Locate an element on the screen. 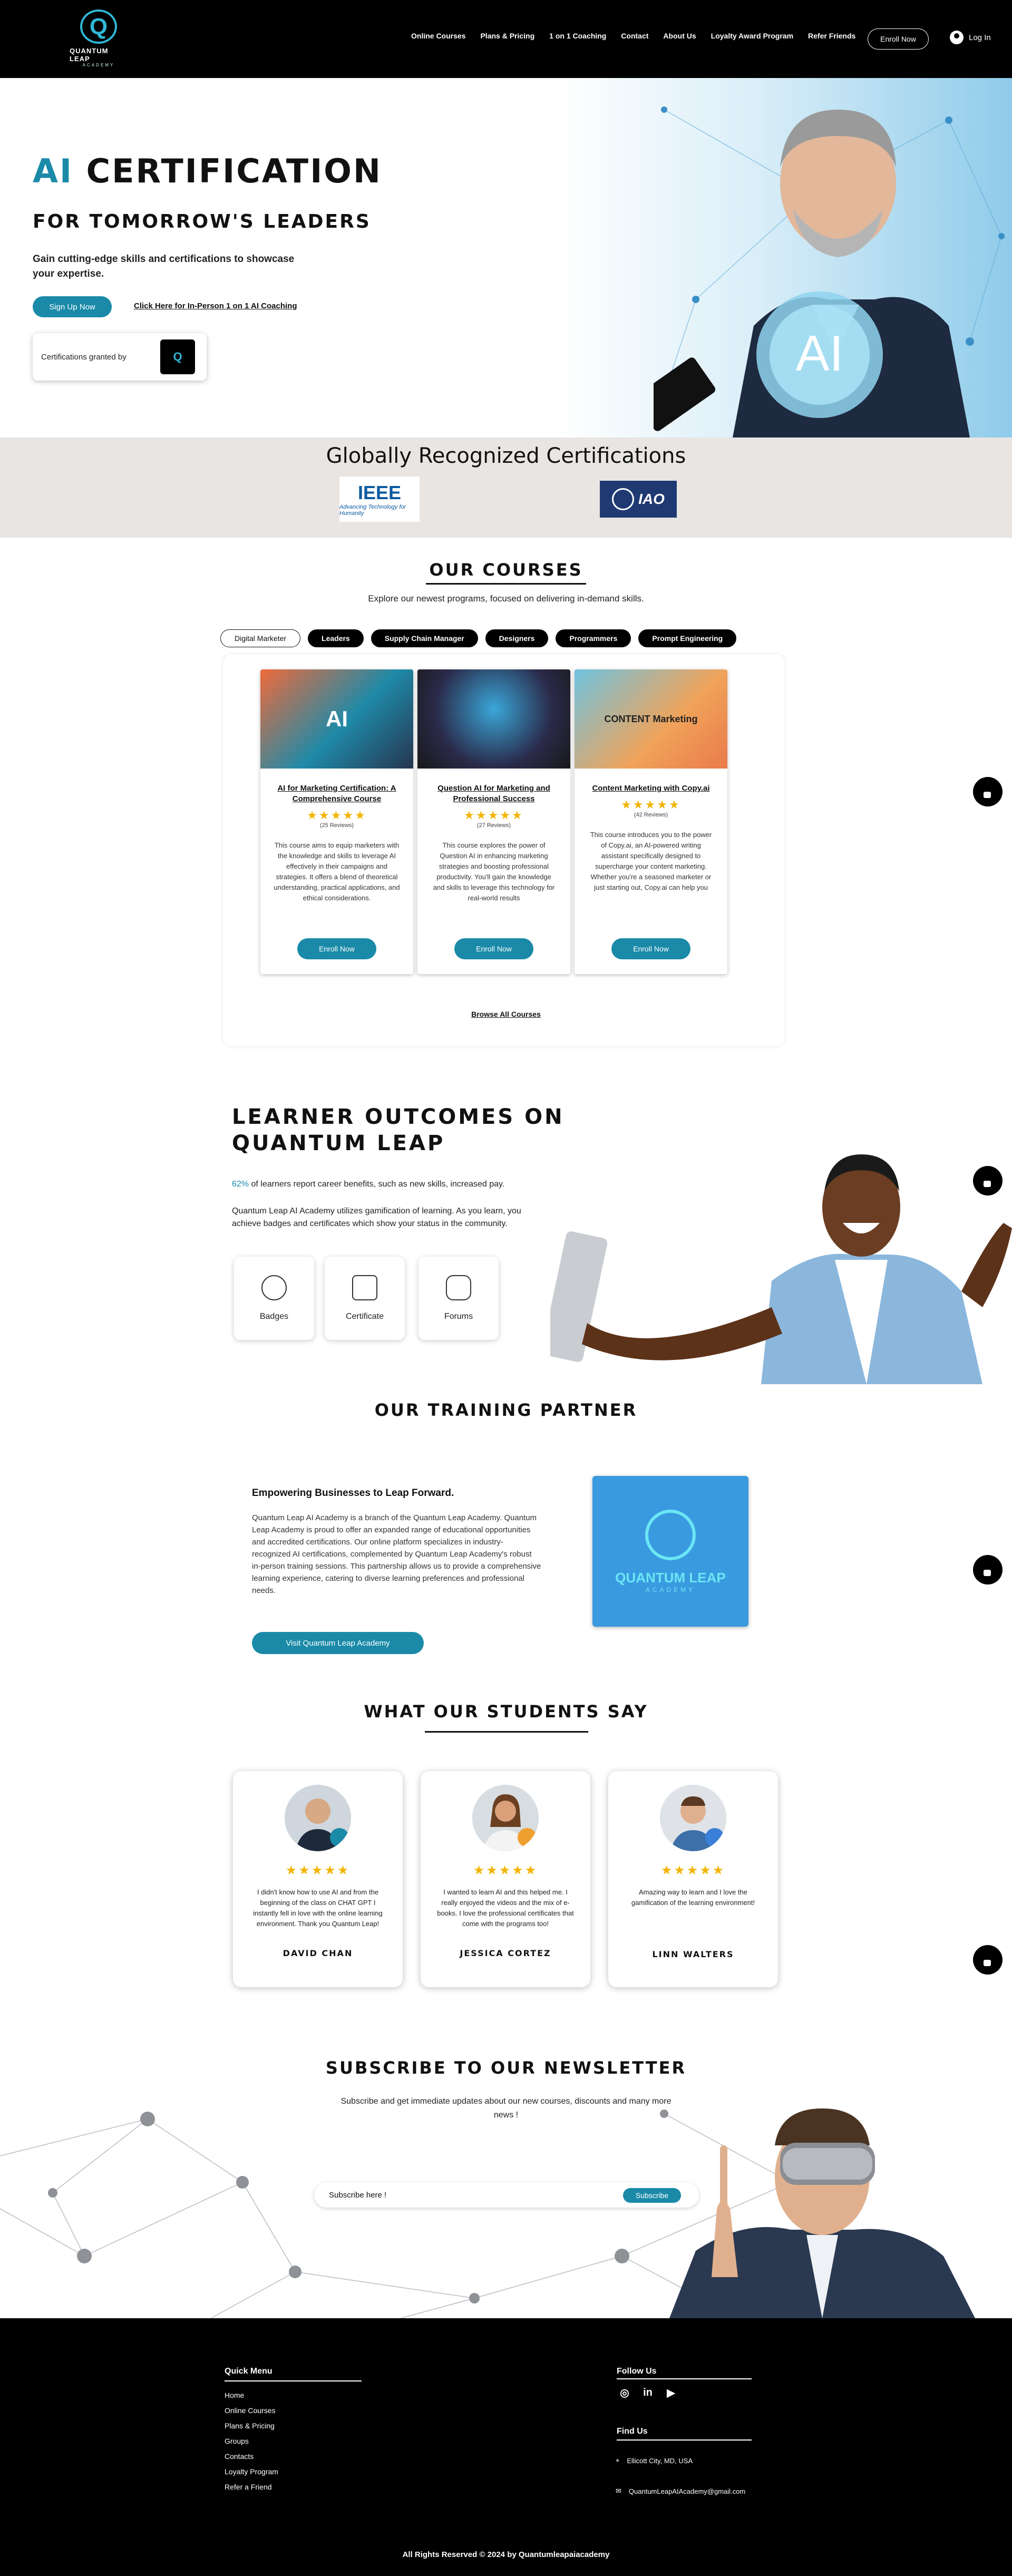  ieee-tagline: Advancing Technology for Humanity is located at coordinates (372, 510).